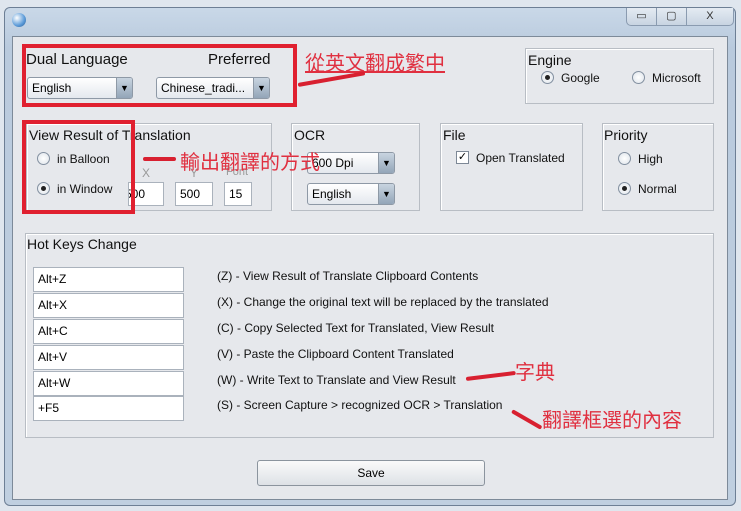  Describe the element at coordinates (108, 408) in the screenshot. I see `hotkey-input: +F5` at that location.